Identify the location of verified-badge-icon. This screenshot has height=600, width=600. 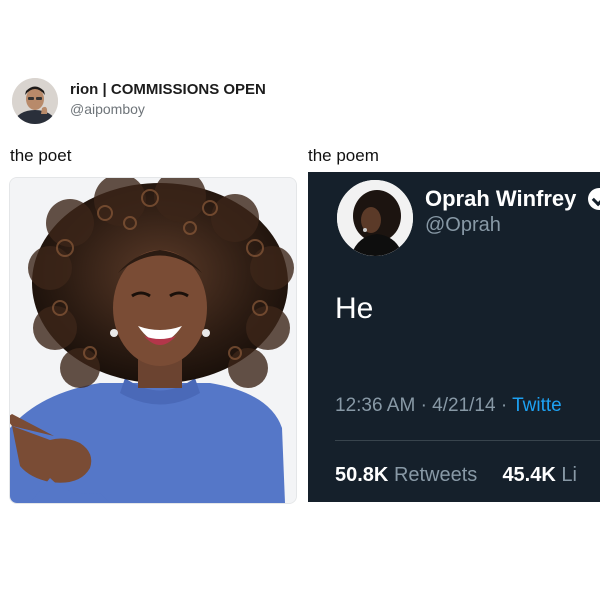
(594, 199).